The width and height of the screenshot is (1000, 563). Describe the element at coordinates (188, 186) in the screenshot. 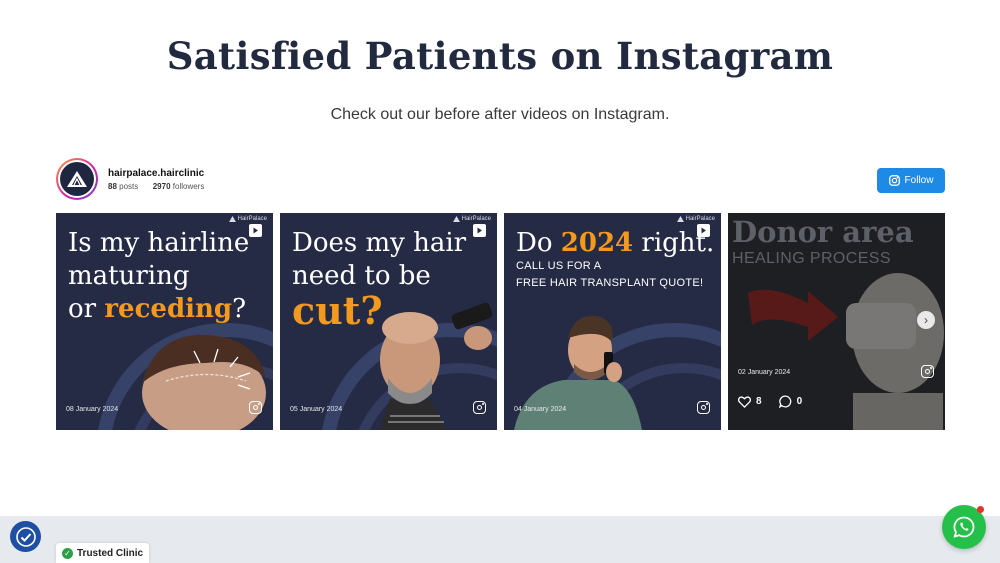

I see `followers-label: followers` at that location.